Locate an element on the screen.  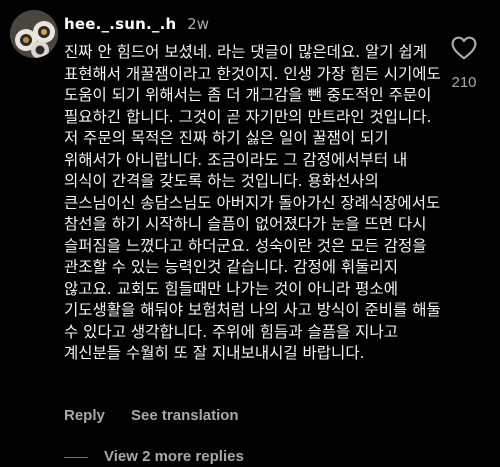
heart-icon is located at coordinates (464, 48).